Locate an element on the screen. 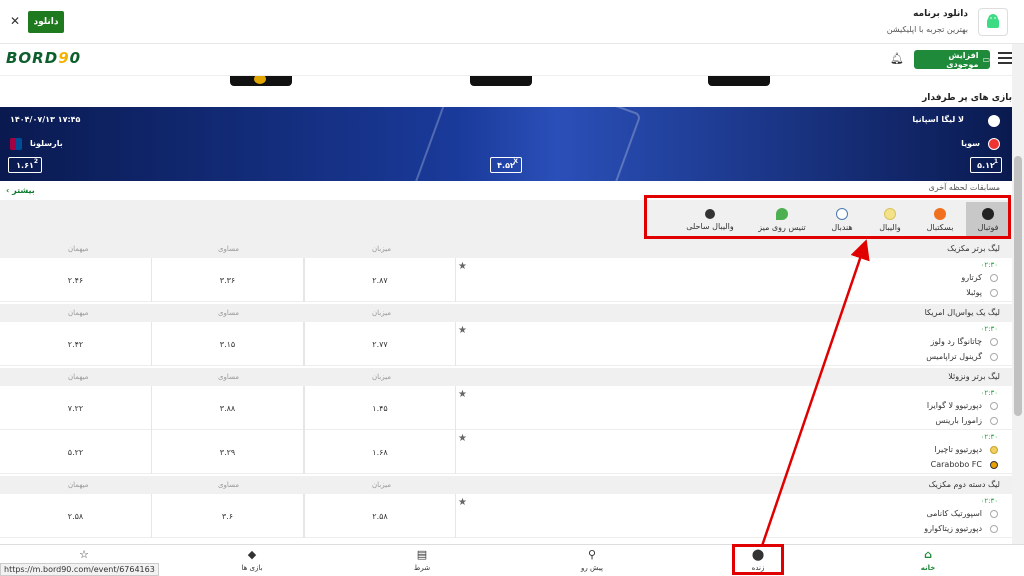 This screenshot has height=576, width=1024. highlight-box-sport-tabs is located at coordinates (827, 217).